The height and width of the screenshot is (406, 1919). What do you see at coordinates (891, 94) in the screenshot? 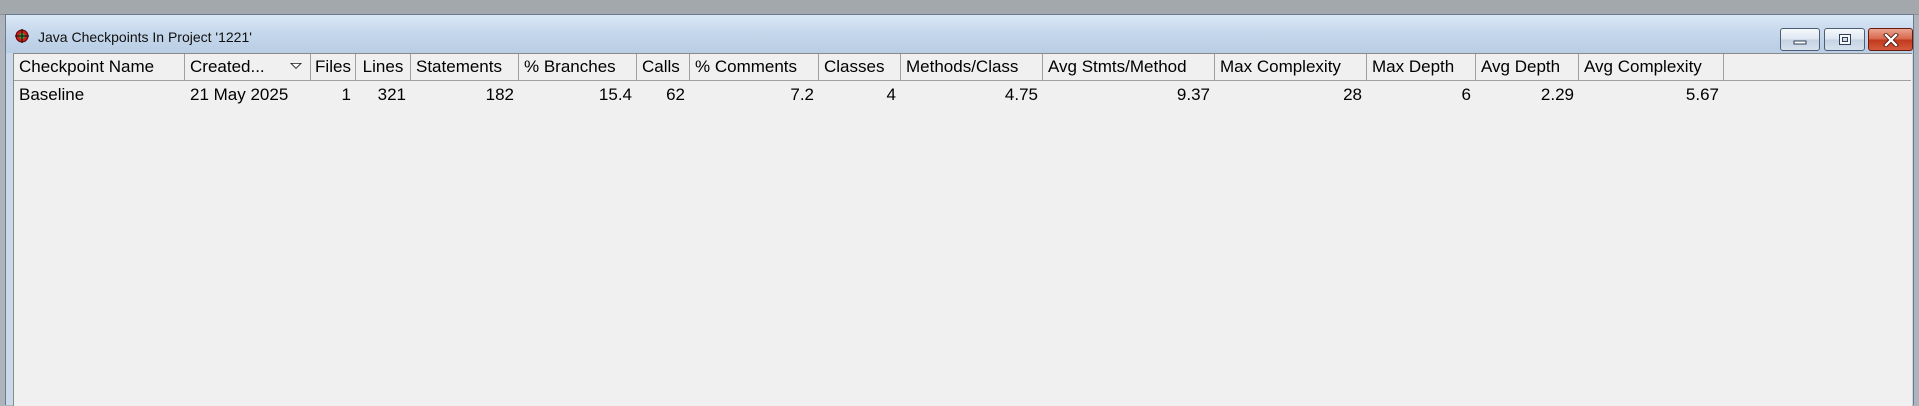
I see `cell-classes: 4` at bounding box center [891, 94].